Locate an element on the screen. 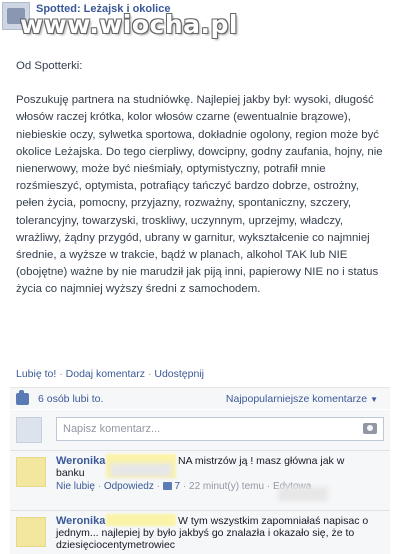  comment-text: NA mistrzów ją ! masz główna jak w is located at coordinates (280, 461).